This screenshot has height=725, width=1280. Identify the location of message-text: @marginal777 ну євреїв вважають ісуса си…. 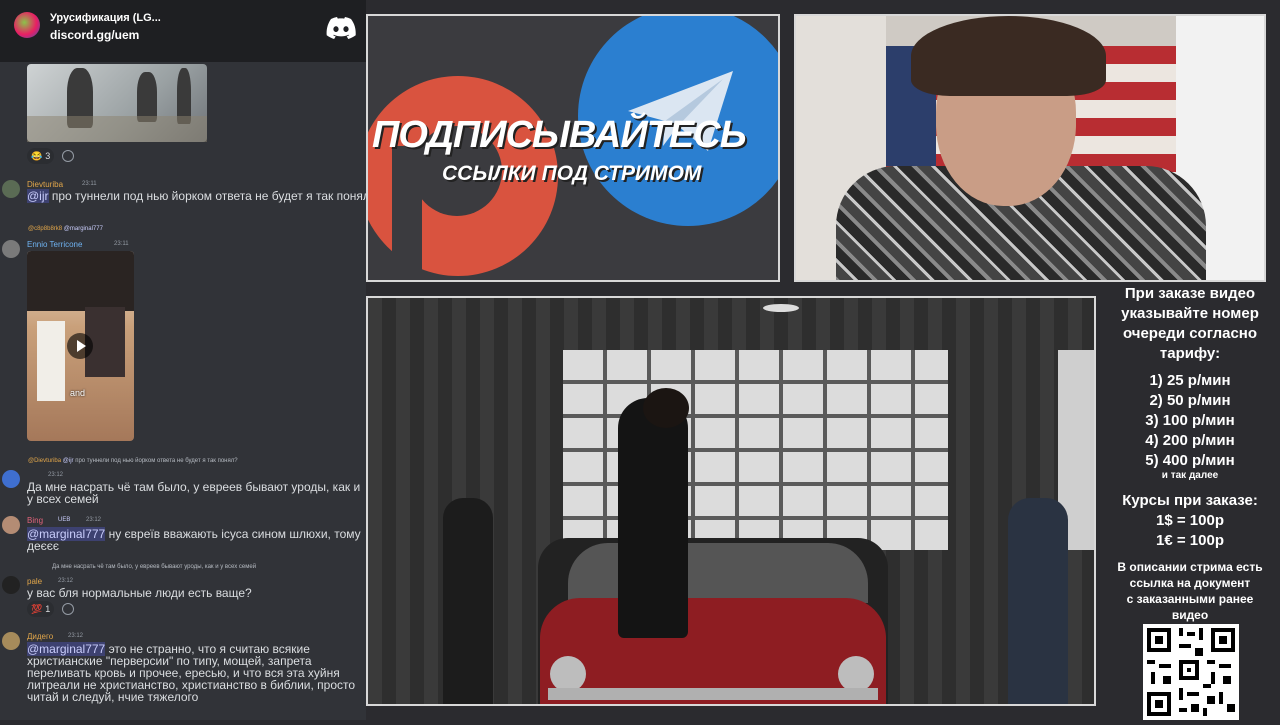
(194, 540).